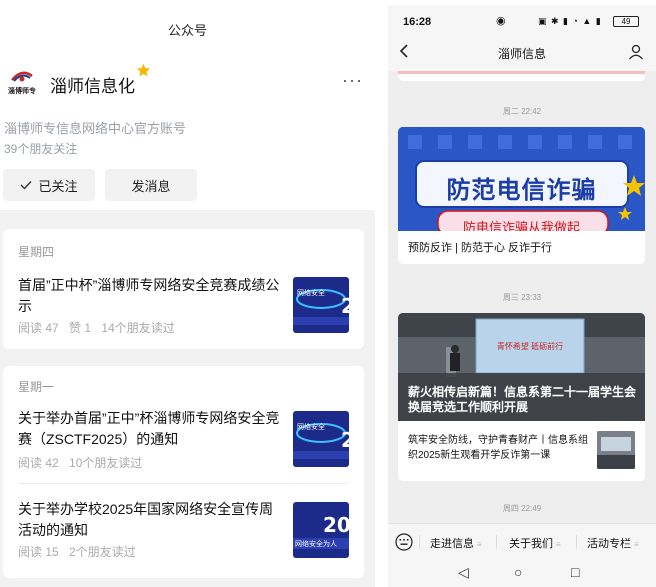 The width and height of the screenshot is (656, 587). What do you see at coordinates (92, 84) in the screenshot?
I see `account-name: 淄师信息化` at bounding box center [92, 84].